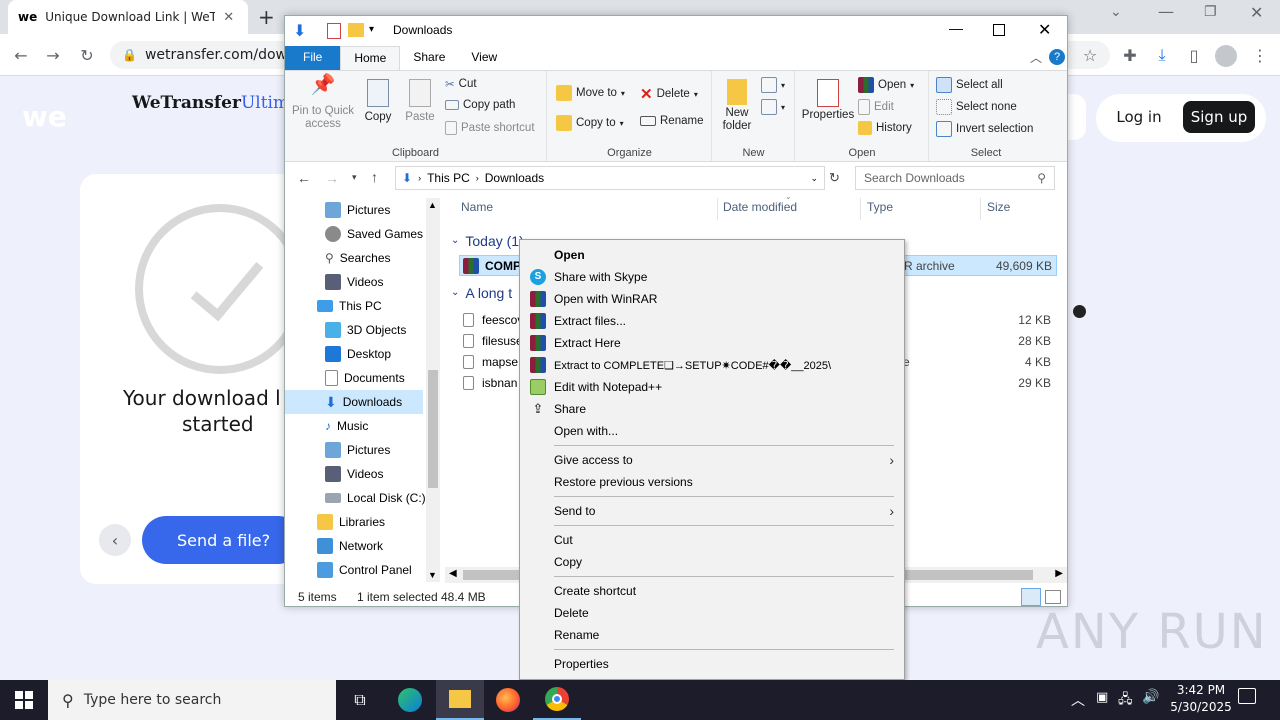 This screenshot has height=720, width=1280. Describe the element at coordinates (410, 700) in the screenshot. I see `edge-browser-icon` at that location.